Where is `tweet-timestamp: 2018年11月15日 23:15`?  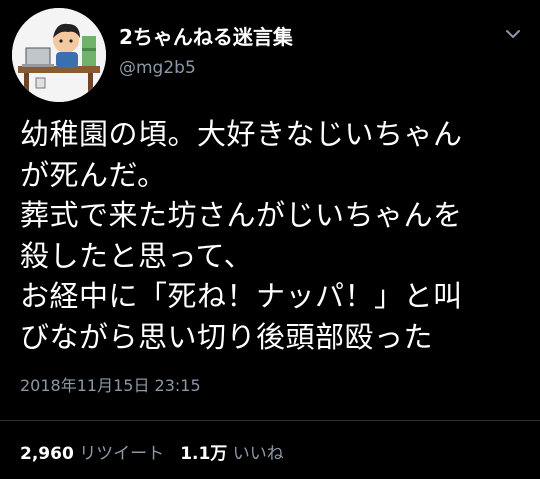 tweet-timestamp: 2018年11月15日 23:15 is located at coordinates (110, 386).